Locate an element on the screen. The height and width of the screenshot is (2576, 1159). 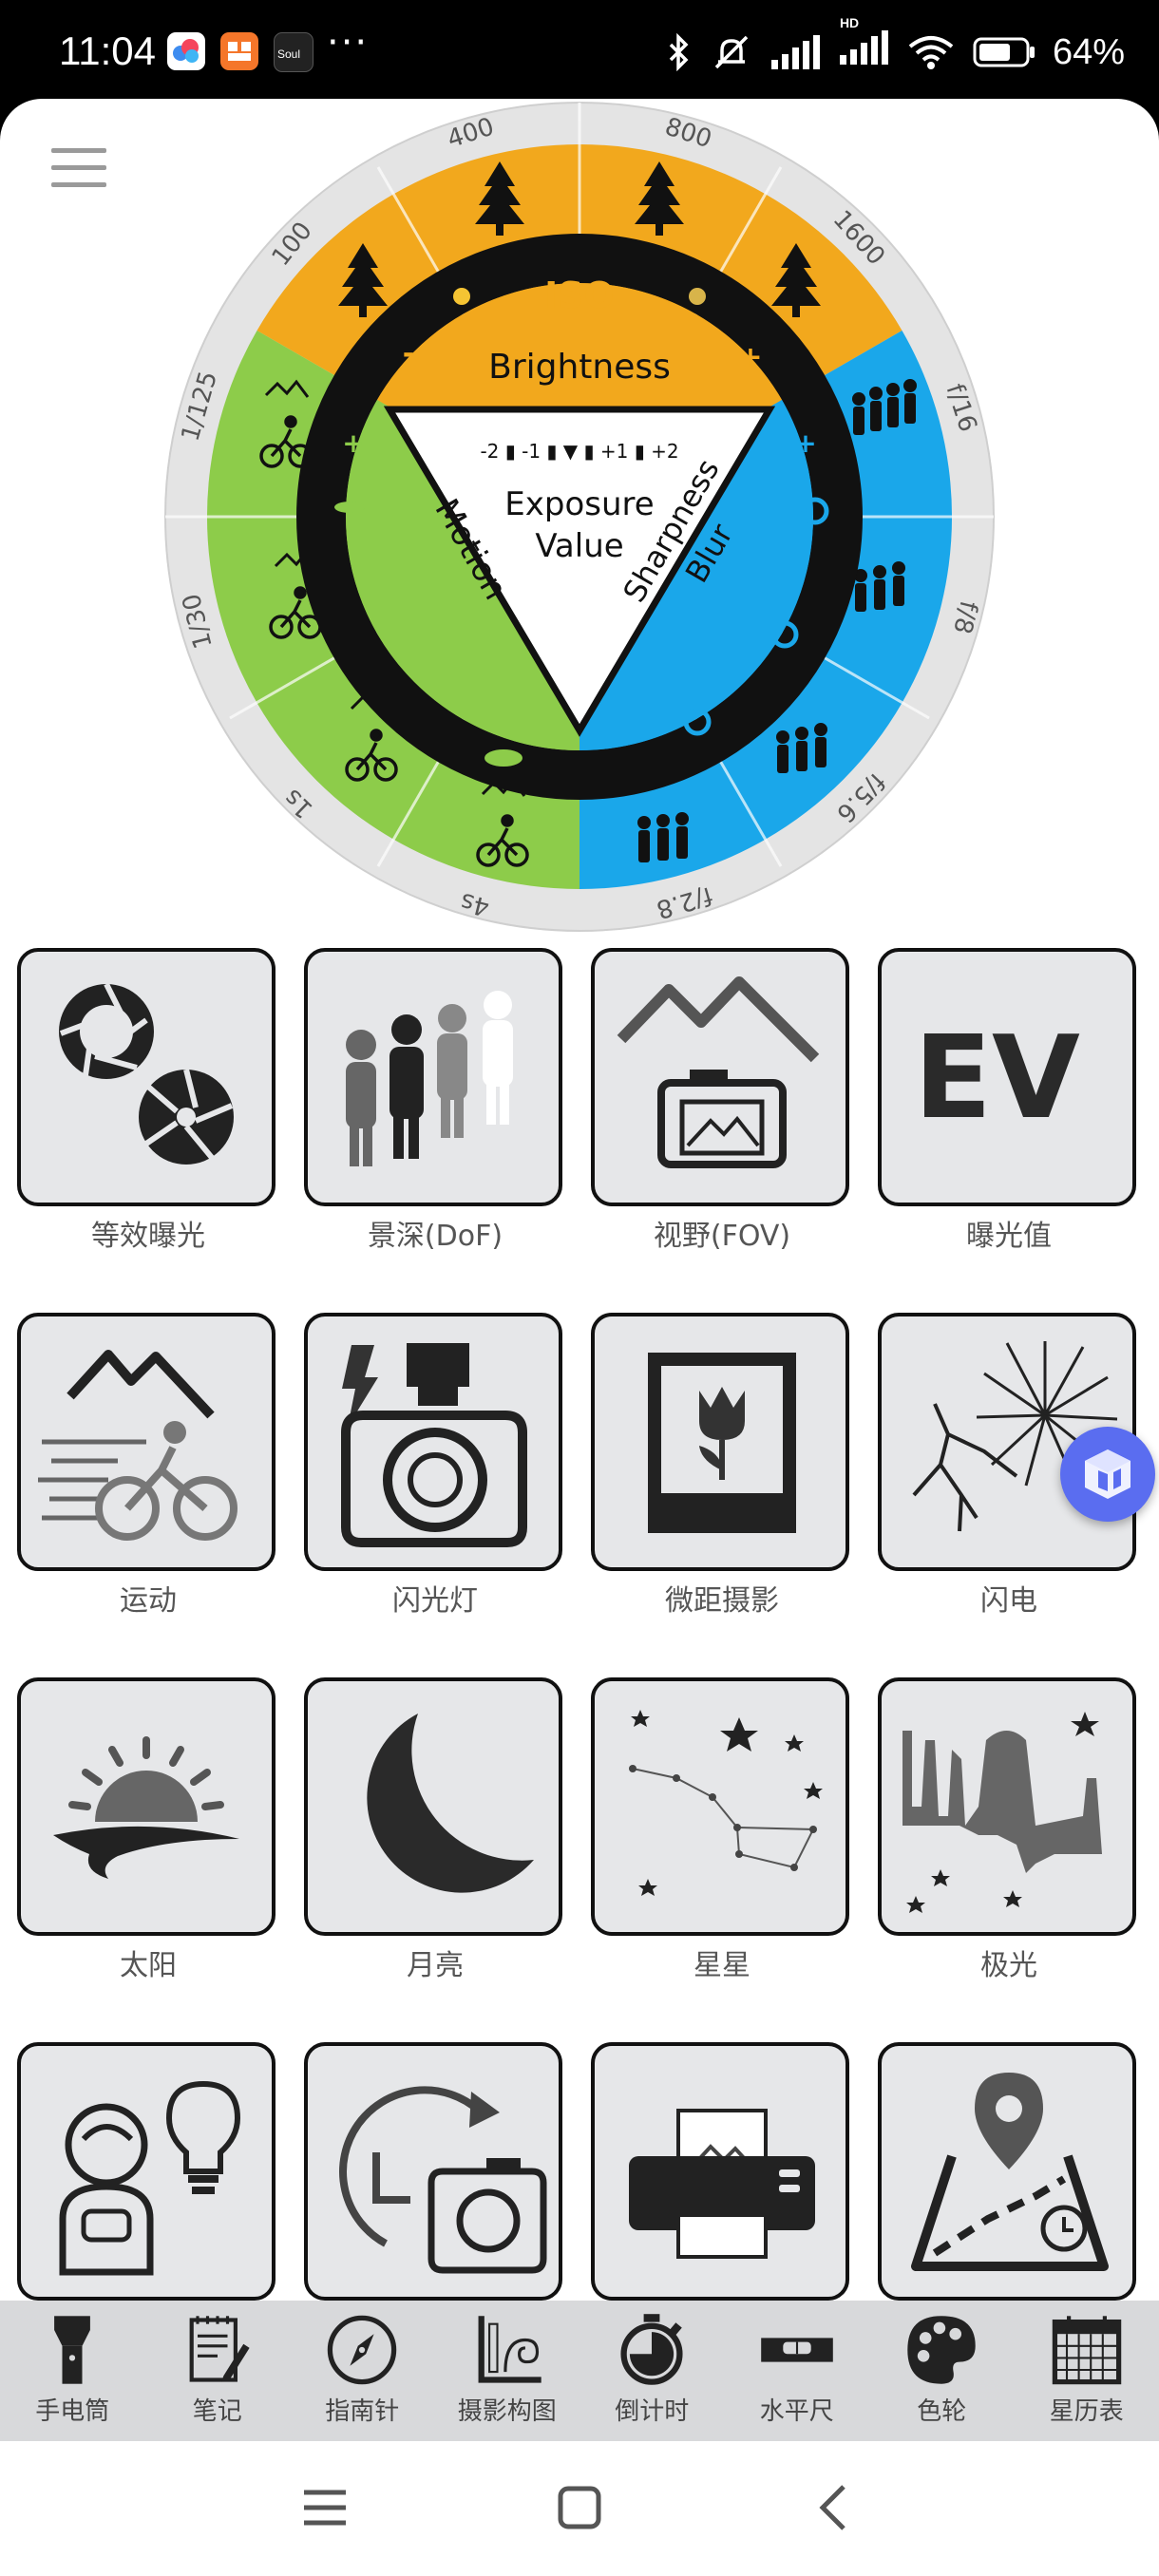
brightness-plus: + is located at coordinates (750, 357).